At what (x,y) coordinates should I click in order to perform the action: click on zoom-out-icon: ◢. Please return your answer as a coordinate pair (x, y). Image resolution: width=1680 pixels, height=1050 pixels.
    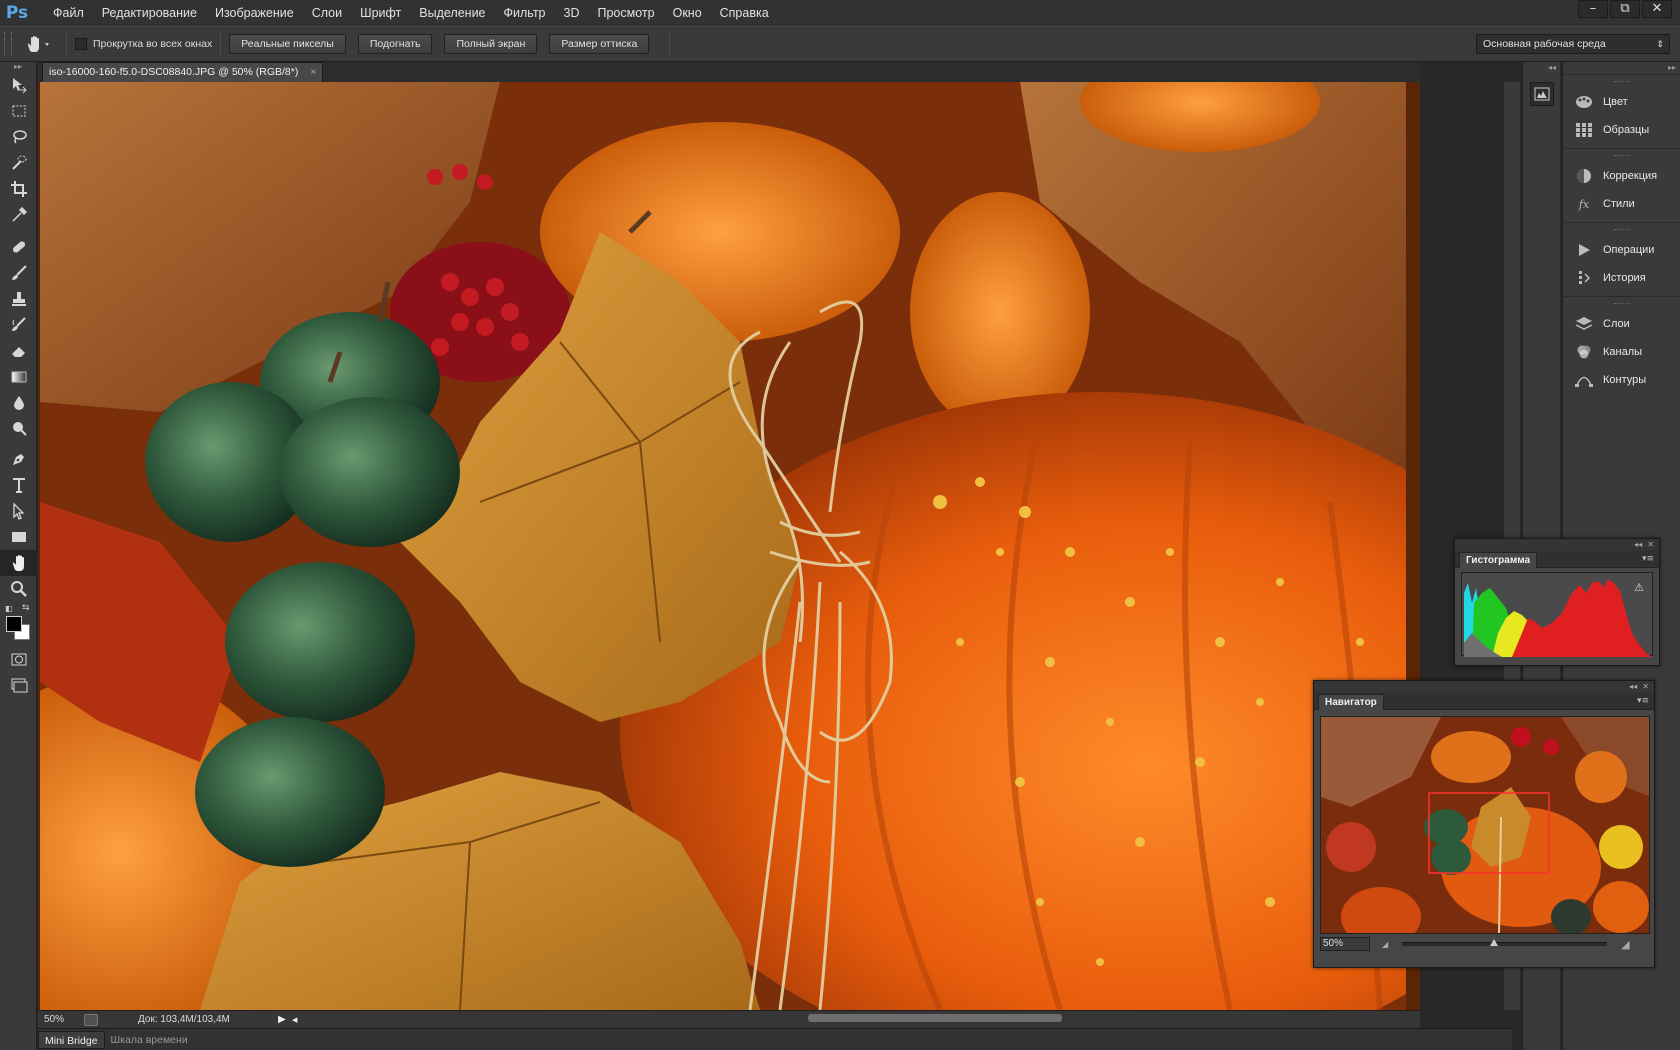
    Looking at the image, I should click on (1385, 944).